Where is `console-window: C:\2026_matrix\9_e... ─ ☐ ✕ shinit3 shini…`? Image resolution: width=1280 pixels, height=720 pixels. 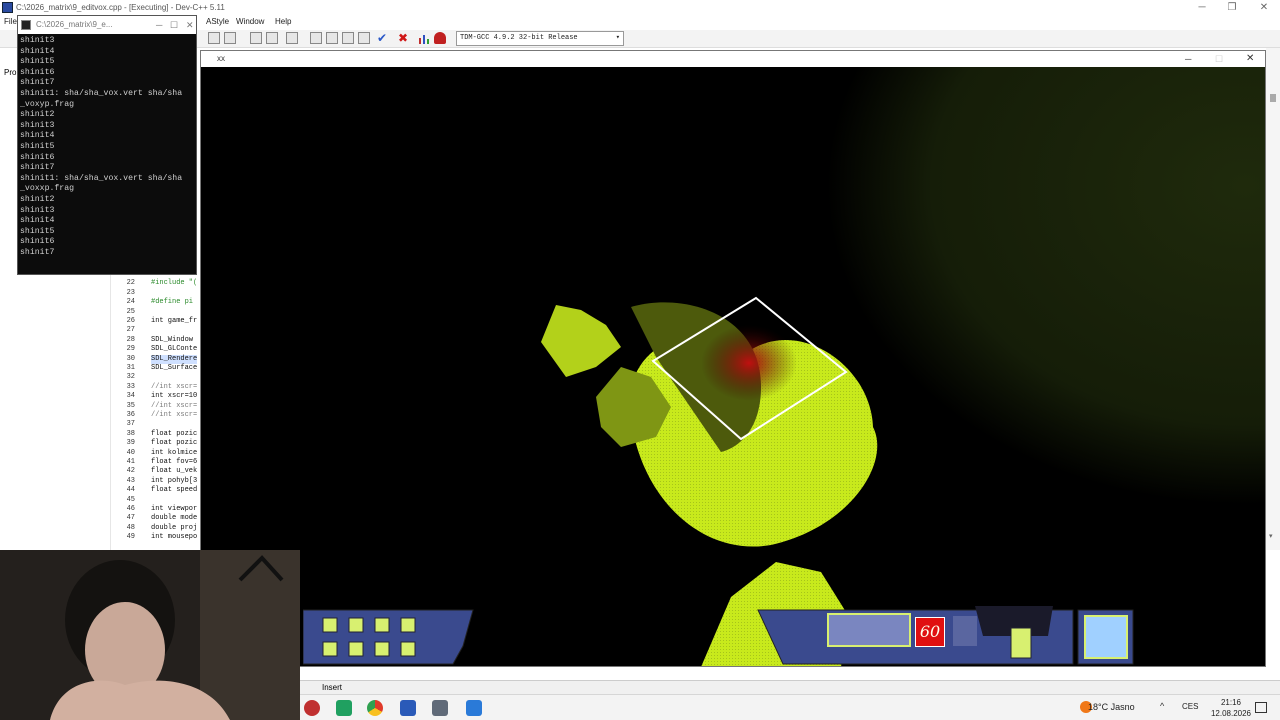 console-window: C:\2026_matrix\9_e... ─ ☐ ✕ shinit3 shini… is located at coordinates (107, 145).